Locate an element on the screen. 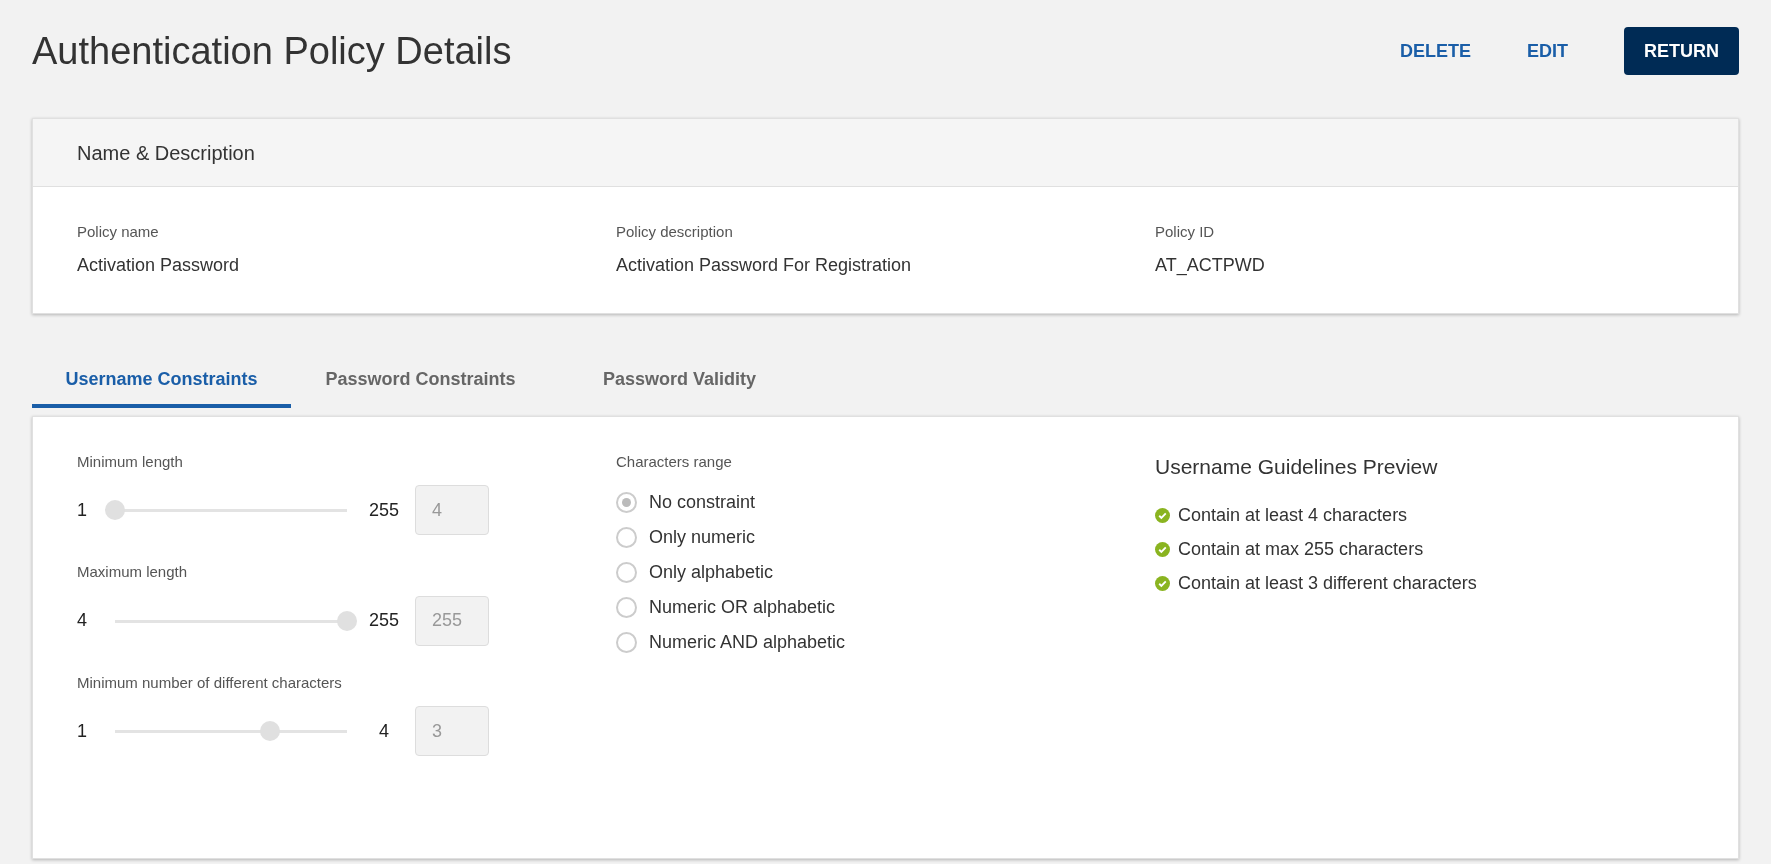 The width and height of the screenshot is (1771, 864). radio-label: Numeric OR alphabetic is located at coordinates (742, 607).